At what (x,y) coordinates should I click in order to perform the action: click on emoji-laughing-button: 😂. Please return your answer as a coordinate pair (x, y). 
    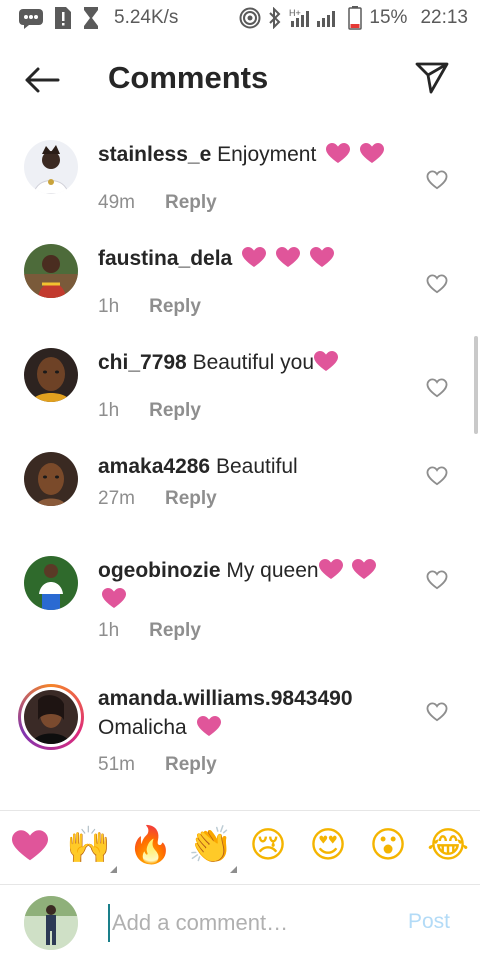
    Looking at the image, I should click on (448, 846).